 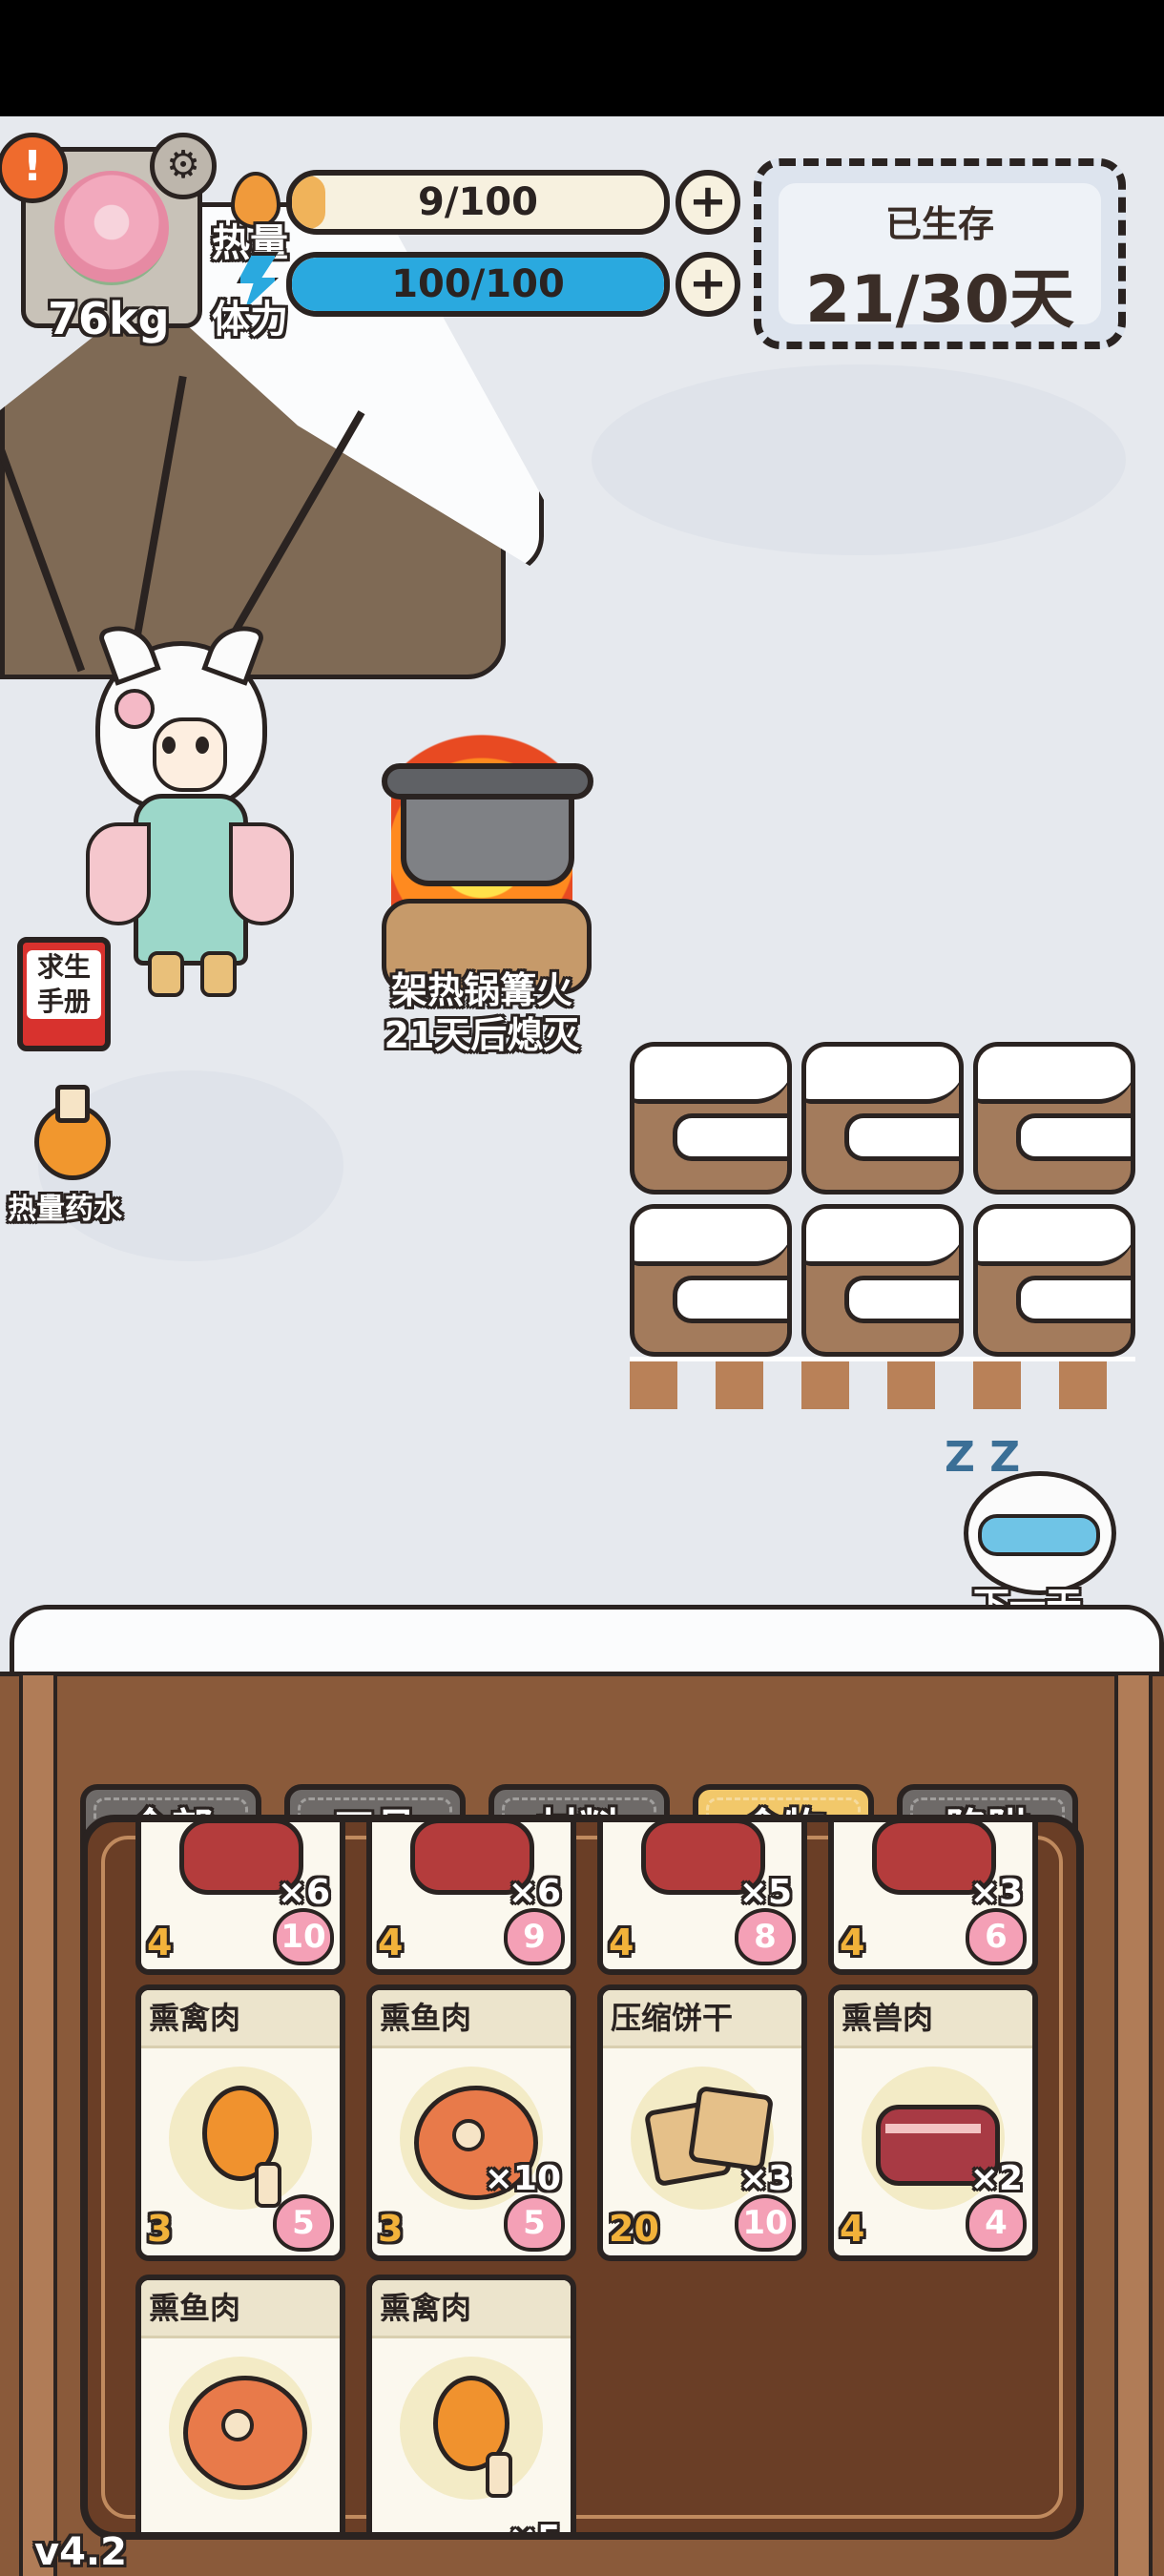 What do you see at coordinates (109, 318) in the screenshot?
I see `player-weight: 76kg` at bounding box center [109, 318].